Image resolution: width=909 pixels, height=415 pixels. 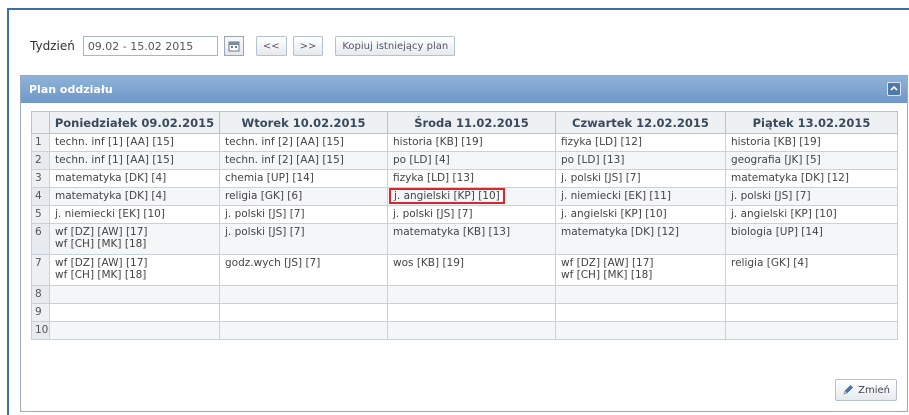 I want to click on lesson-cell: j. niemiecki [EK] [11], so click(x=640, y=196).